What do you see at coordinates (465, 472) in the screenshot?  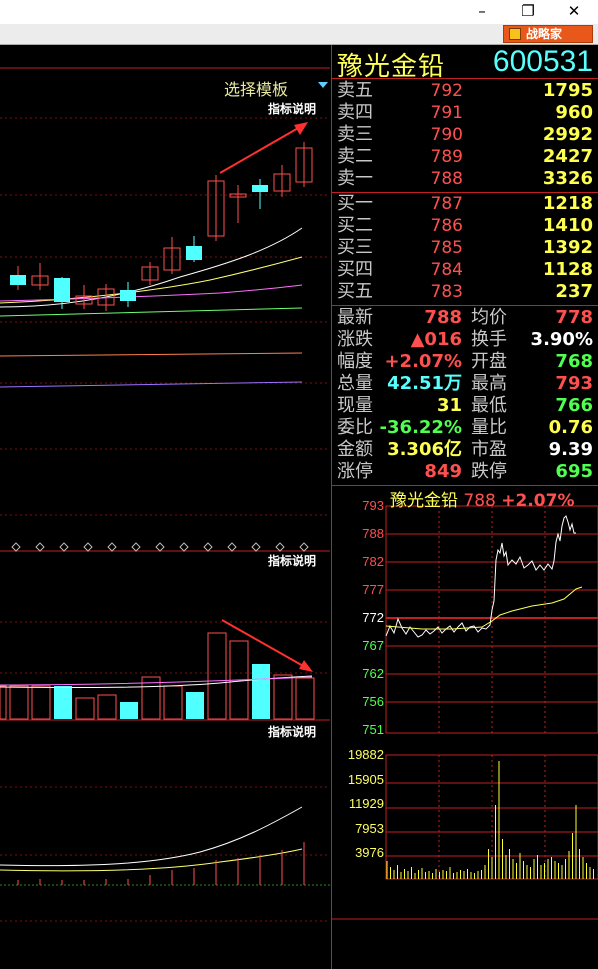 I see `quote-row: 涨停 849 跌停 695` at bounding box center [465, 472].